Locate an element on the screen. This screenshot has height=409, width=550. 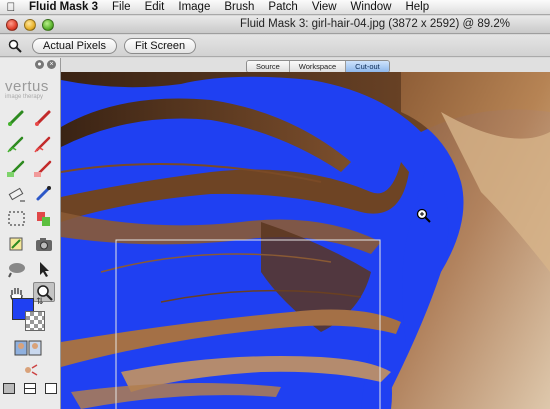
fill-tool-icon is located at coordinates (44, 194).